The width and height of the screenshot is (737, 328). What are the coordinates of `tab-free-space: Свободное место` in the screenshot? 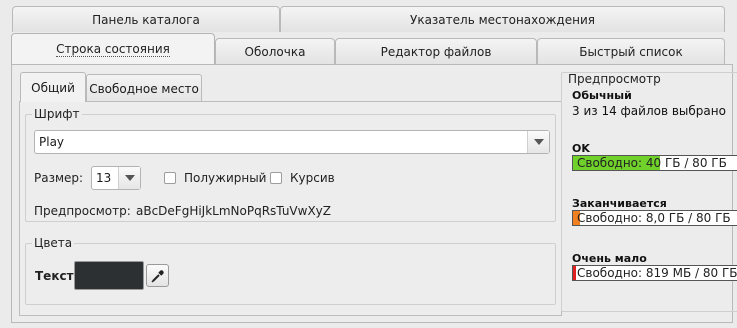 It's located at (144, 88).